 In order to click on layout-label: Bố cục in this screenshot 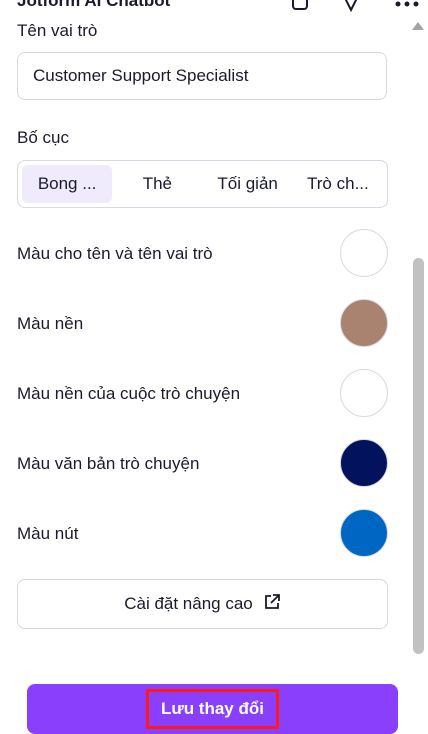, I will do `click(43, 137)`.